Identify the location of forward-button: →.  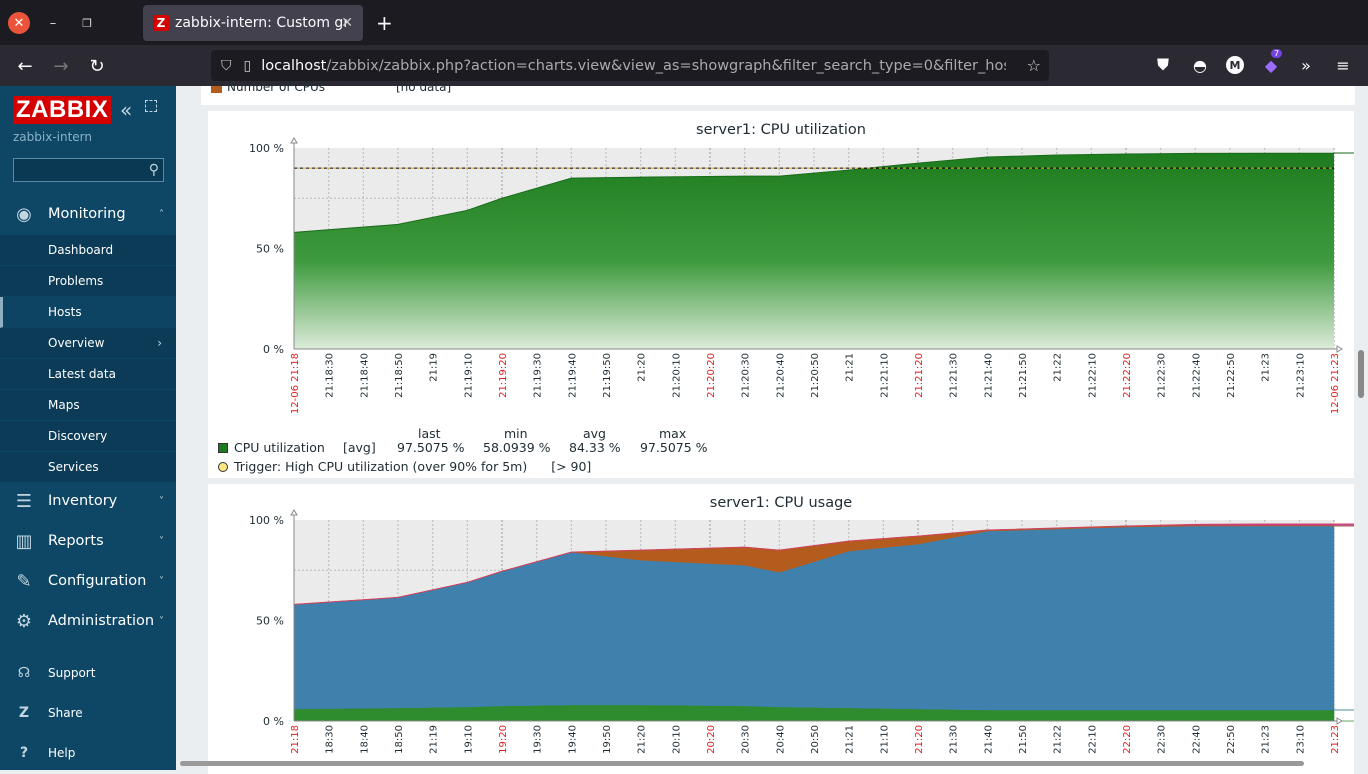
(61, 66).